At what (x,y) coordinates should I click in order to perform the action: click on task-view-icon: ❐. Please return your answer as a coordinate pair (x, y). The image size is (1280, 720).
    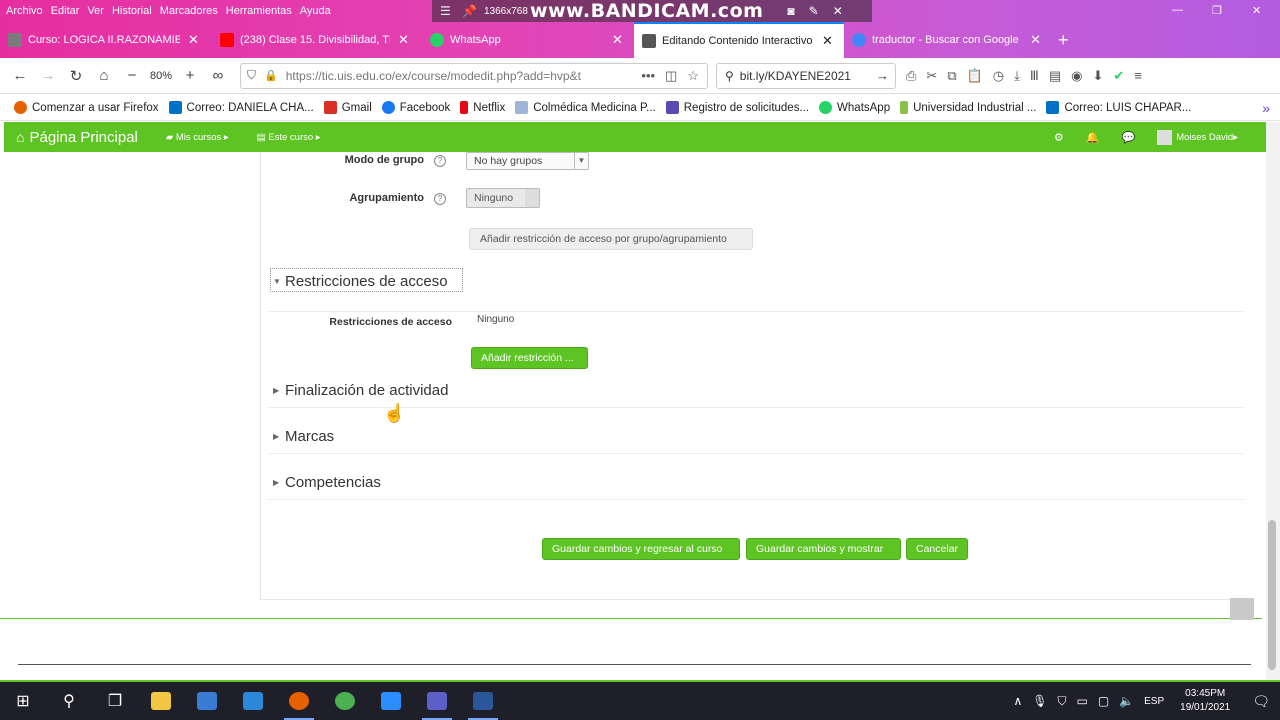
    Looking at the image, I should click on (115, 701).